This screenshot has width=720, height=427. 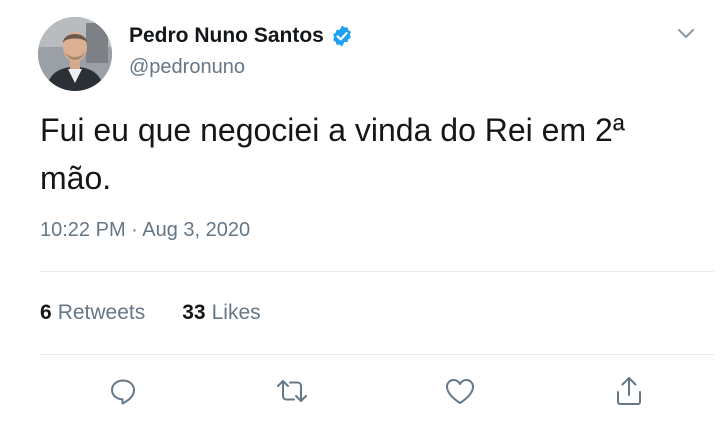 I want to click on author-display-name: Pedro Nuno Santos, so click(x=226, y=36).